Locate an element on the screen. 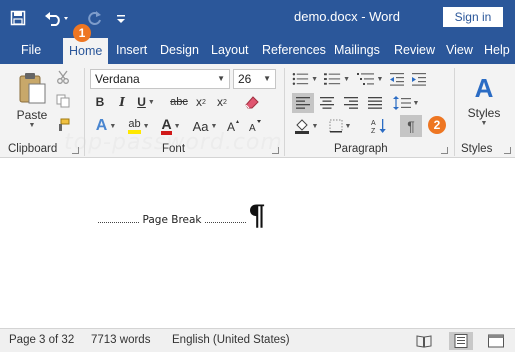 Image resolution: width=515 pixels, height=352 pixels. web-layout-button is located at coordinates (496, 341).